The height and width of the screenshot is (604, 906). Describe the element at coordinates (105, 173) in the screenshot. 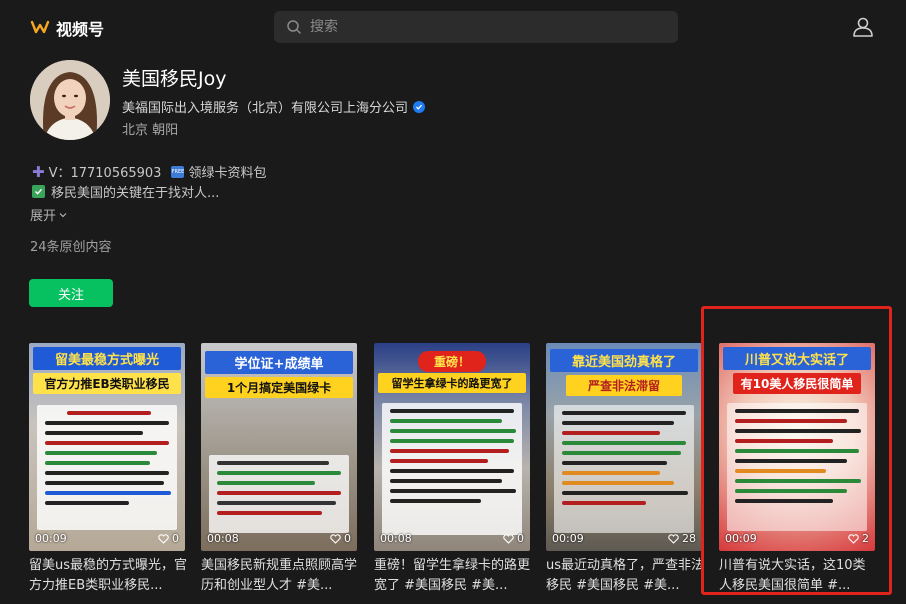

I see `bio-contact: V：17710565903` at that location.